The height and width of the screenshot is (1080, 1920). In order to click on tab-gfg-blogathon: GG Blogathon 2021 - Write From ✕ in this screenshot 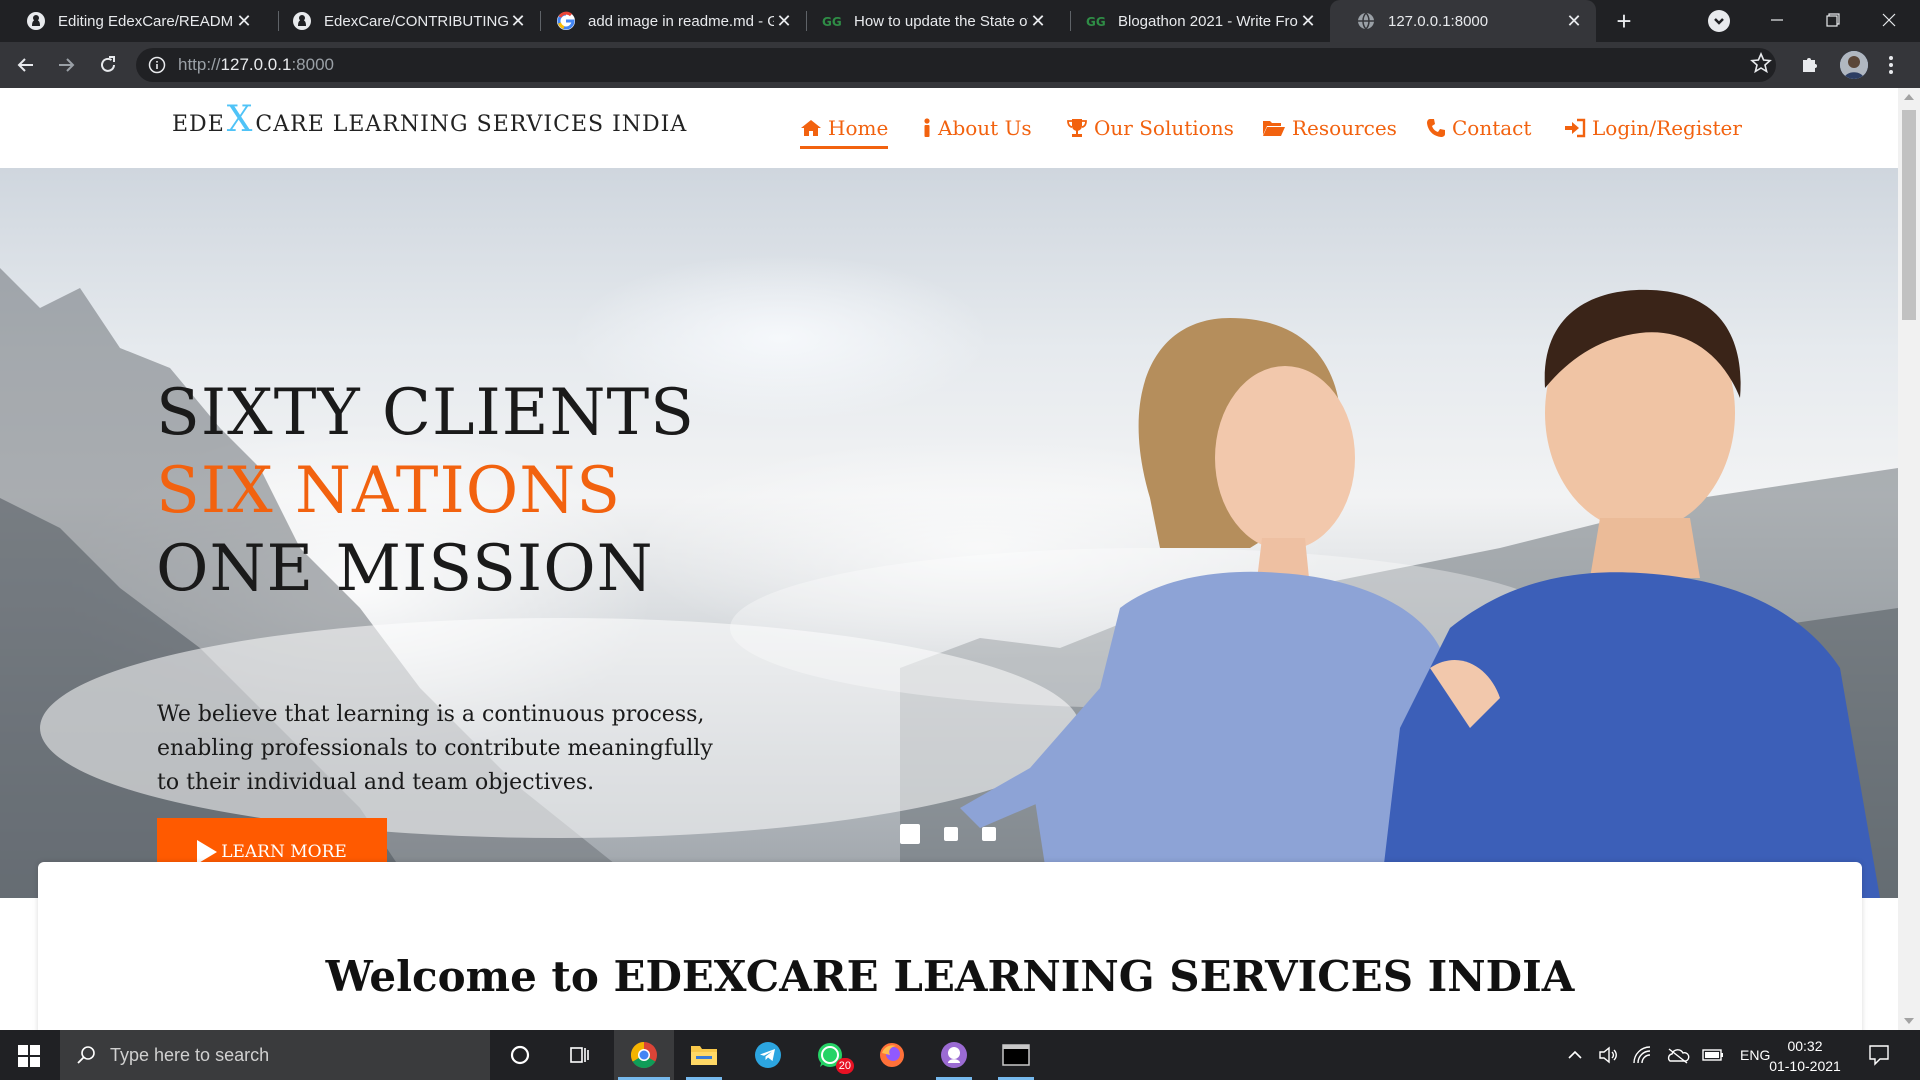, I will do `click(1195, 21)`.